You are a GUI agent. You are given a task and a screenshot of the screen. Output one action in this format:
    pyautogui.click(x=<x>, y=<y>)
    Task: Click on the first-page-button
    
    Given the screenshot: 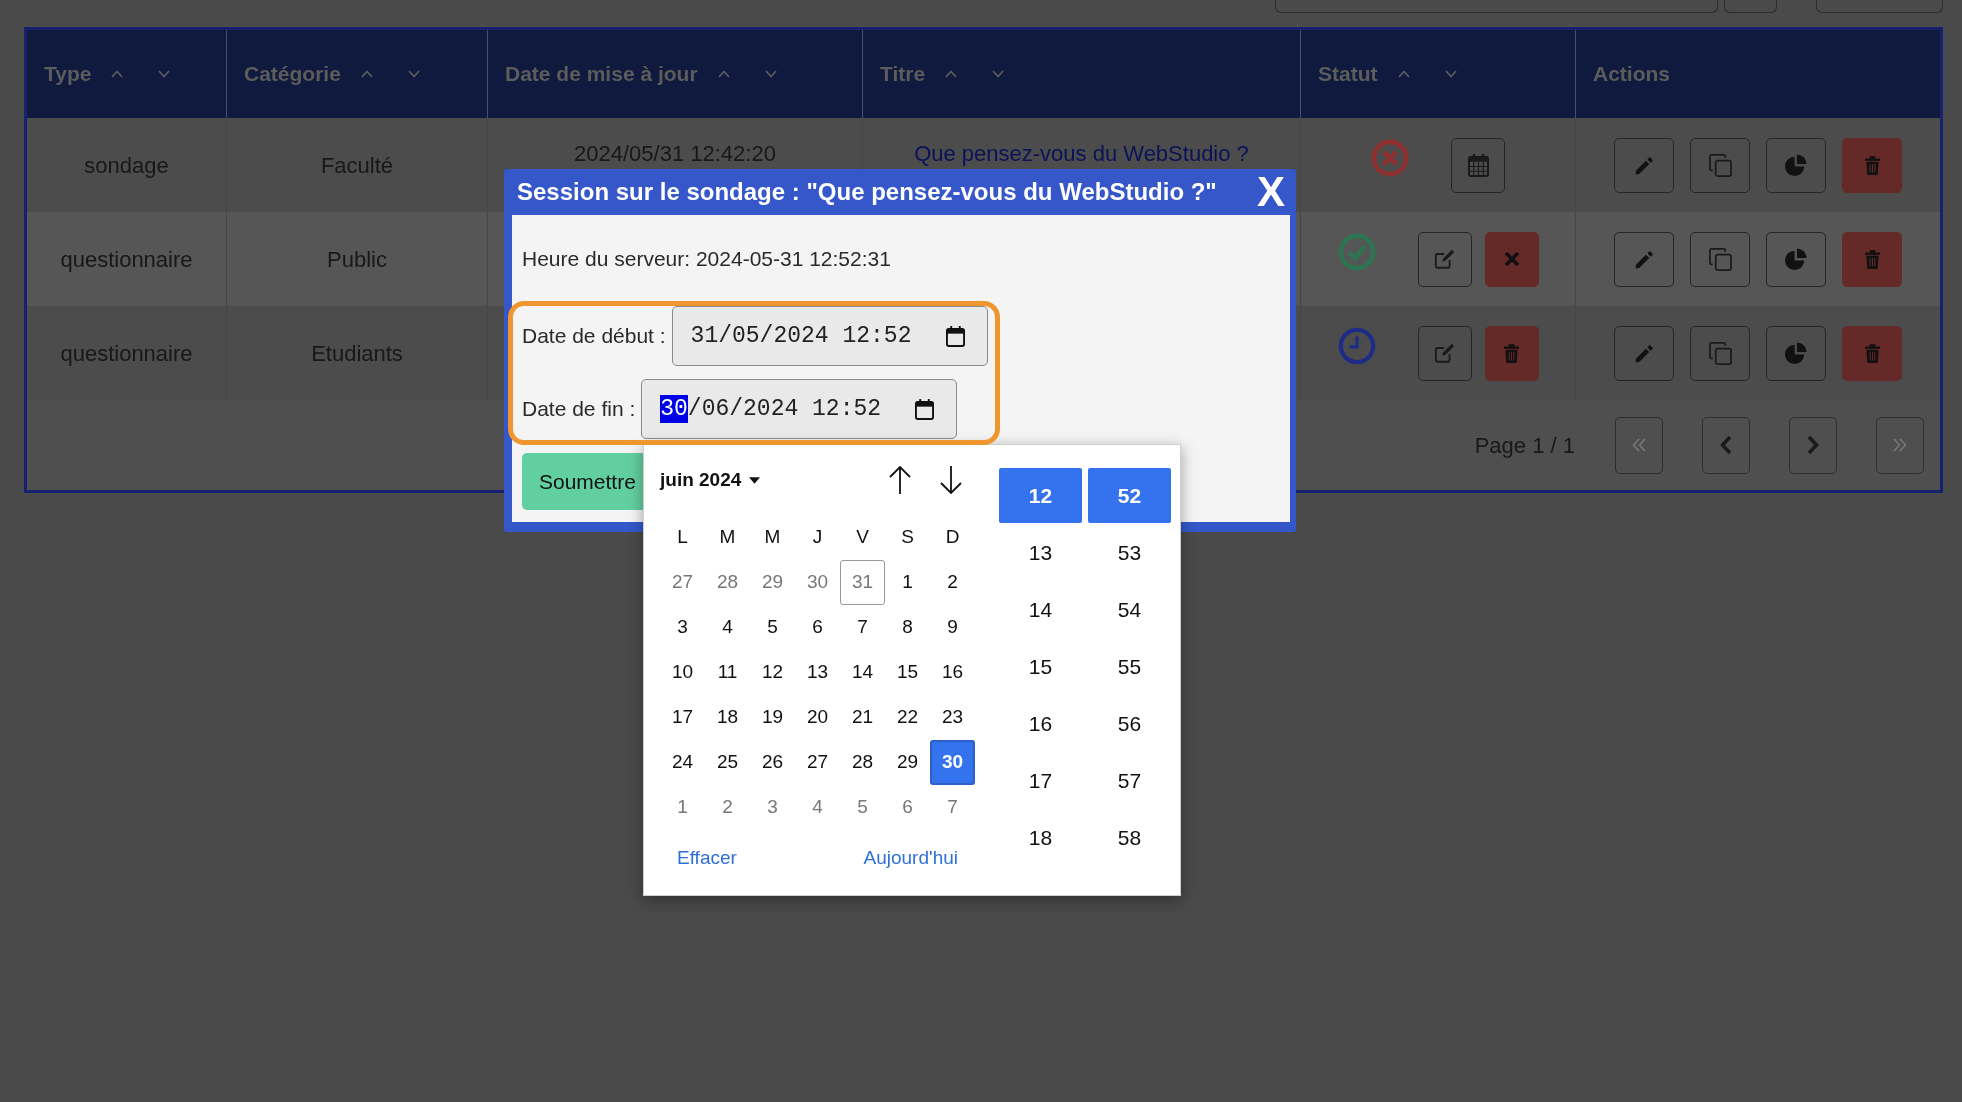 What is the action you would take?
    pyautogui.click(x=1639, y=445)
    